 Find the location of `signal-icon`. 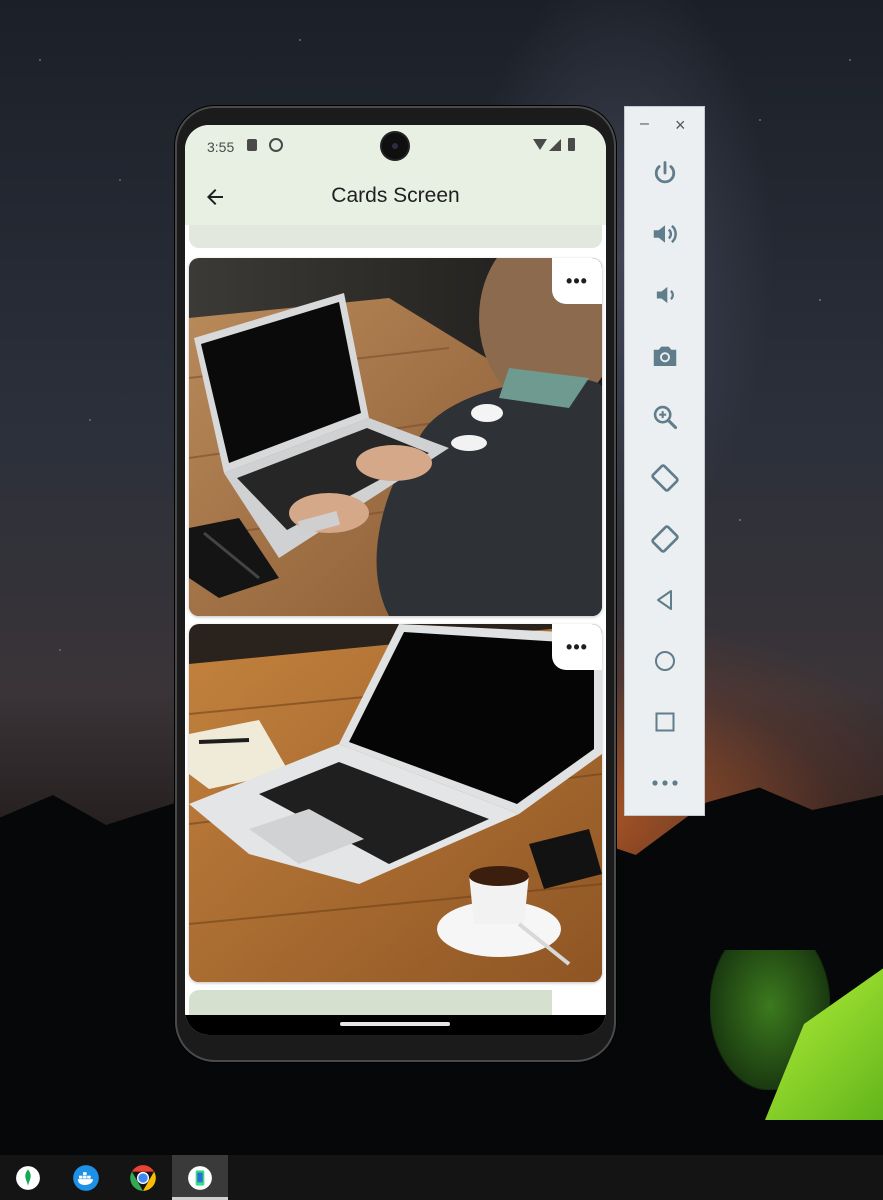

signal-icon is located at coordinates (555, 145).